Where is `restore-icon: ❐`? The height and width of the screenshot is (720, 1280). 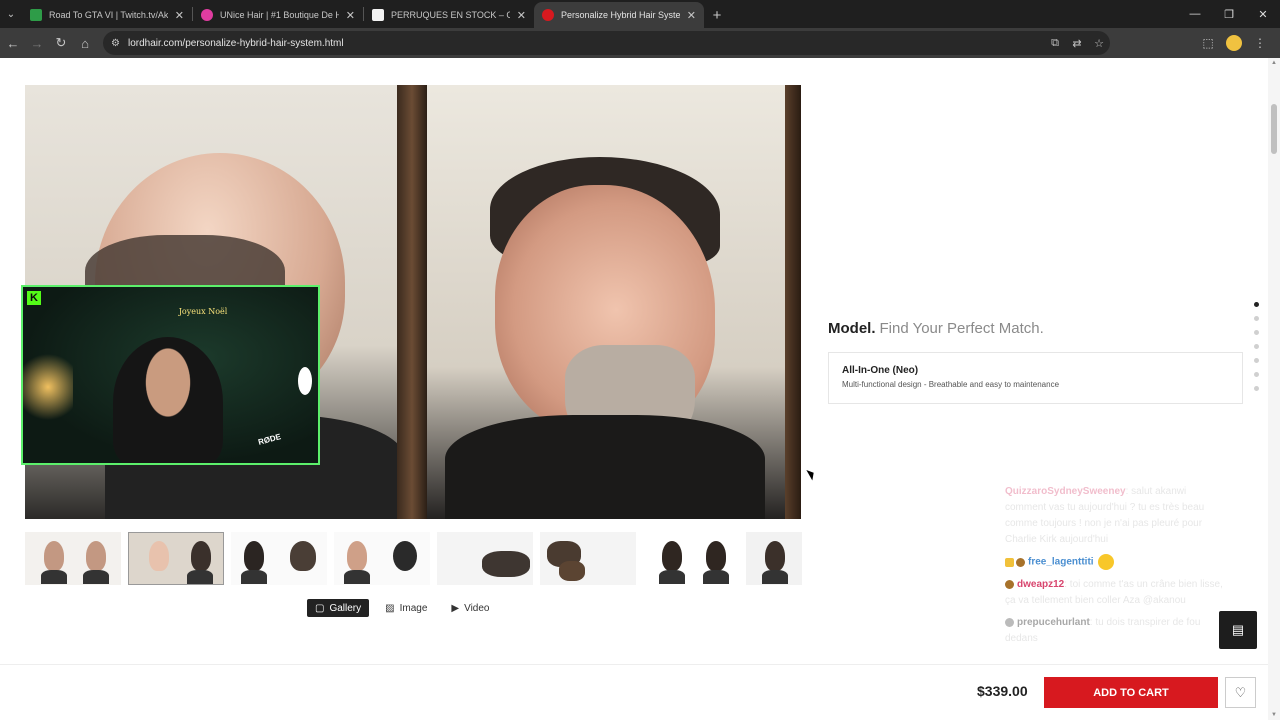 restore-icon: ❐ is located at coordinates (1229, 14).